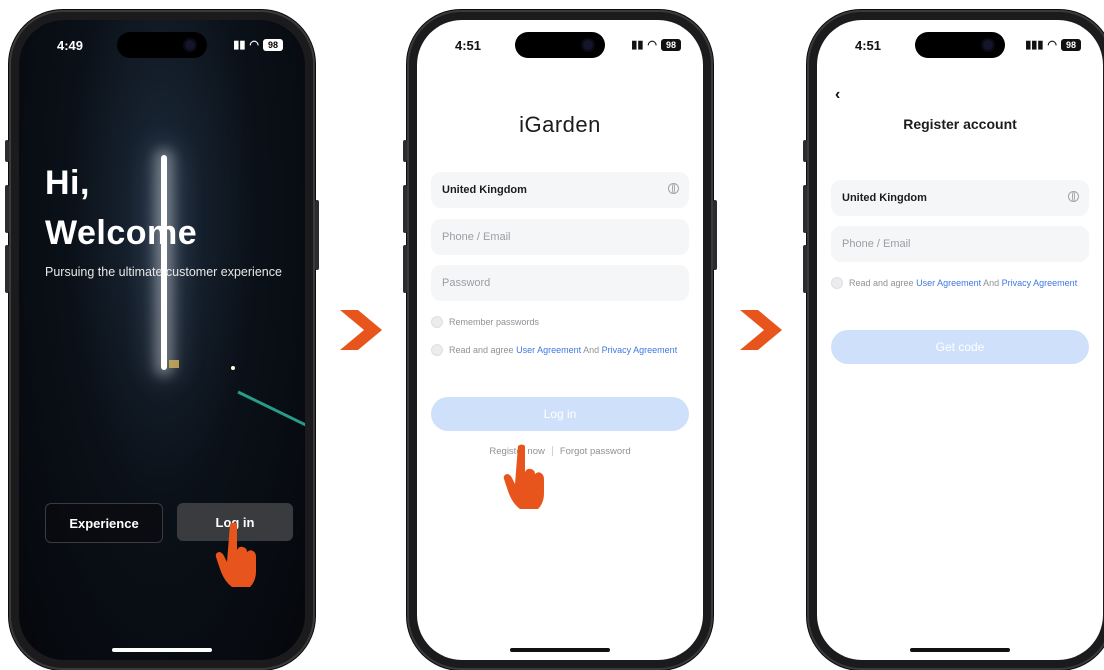  I want to click on forgot-password-link: Forgot password, so click(595, 451).